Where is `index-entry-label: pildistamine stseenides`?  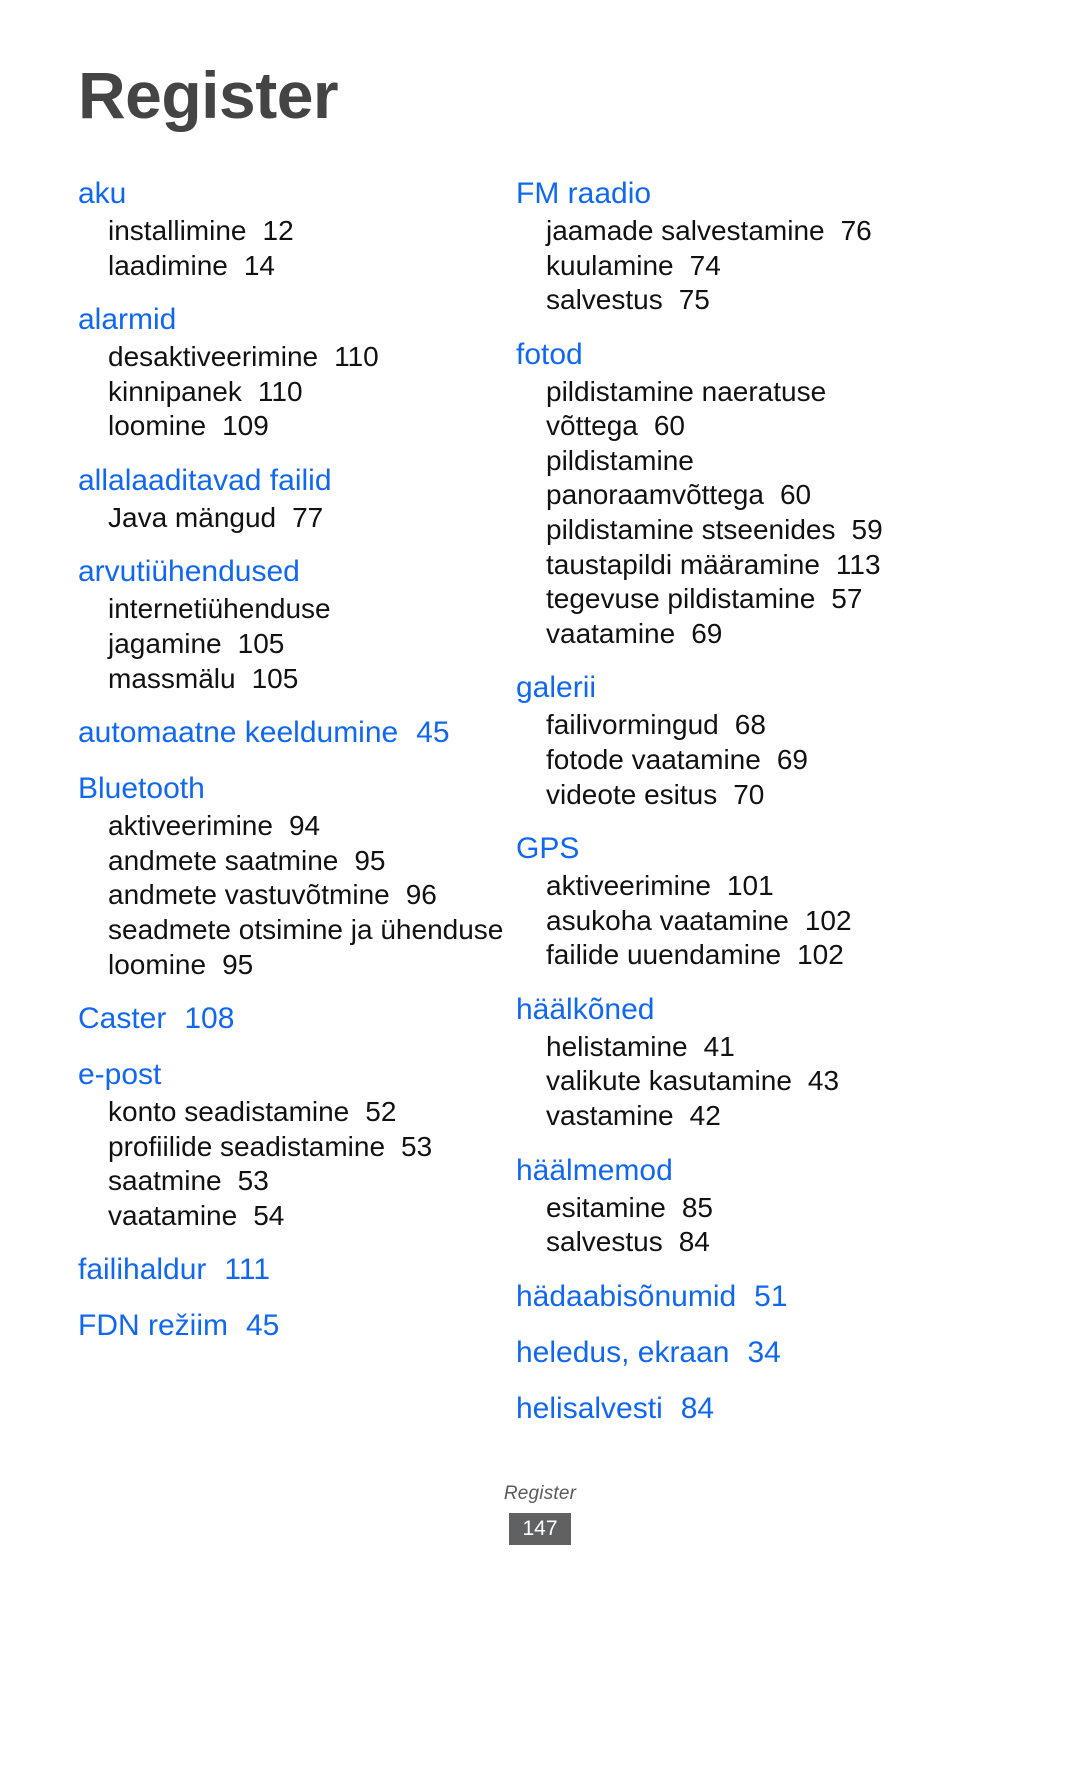
index-entry-label: pildistamine stseenides is located at coordinates (691, 530).